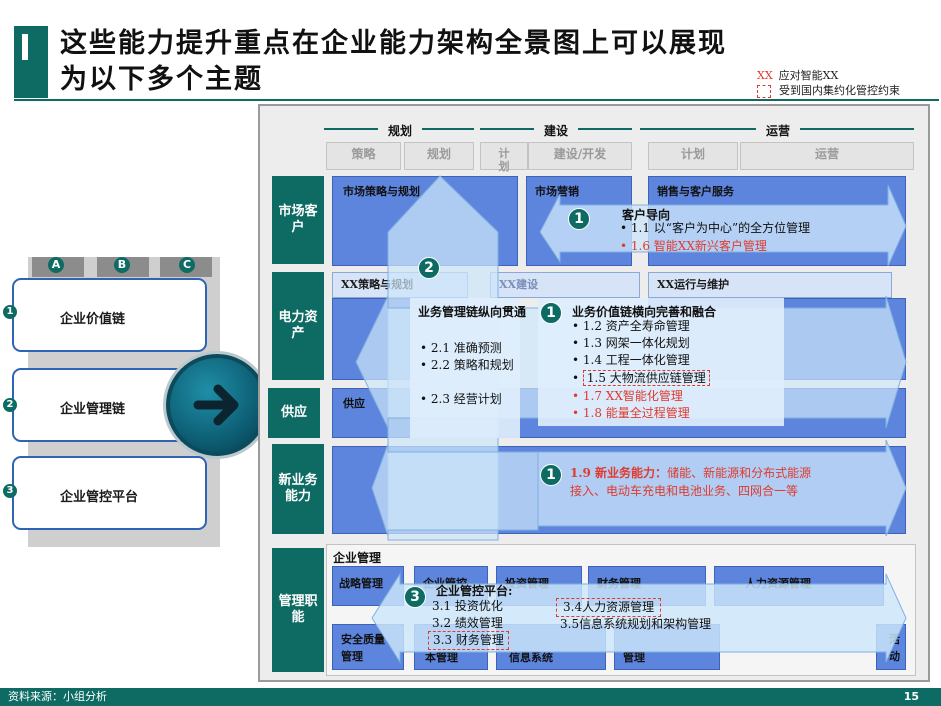 The image size is (941, 706). What do you see at coordinates (636, 413) in the screenshot?
I see `theme-horizontal-red-item-text: 1.8 能量全过程管理` at bounding box center [636, 413].